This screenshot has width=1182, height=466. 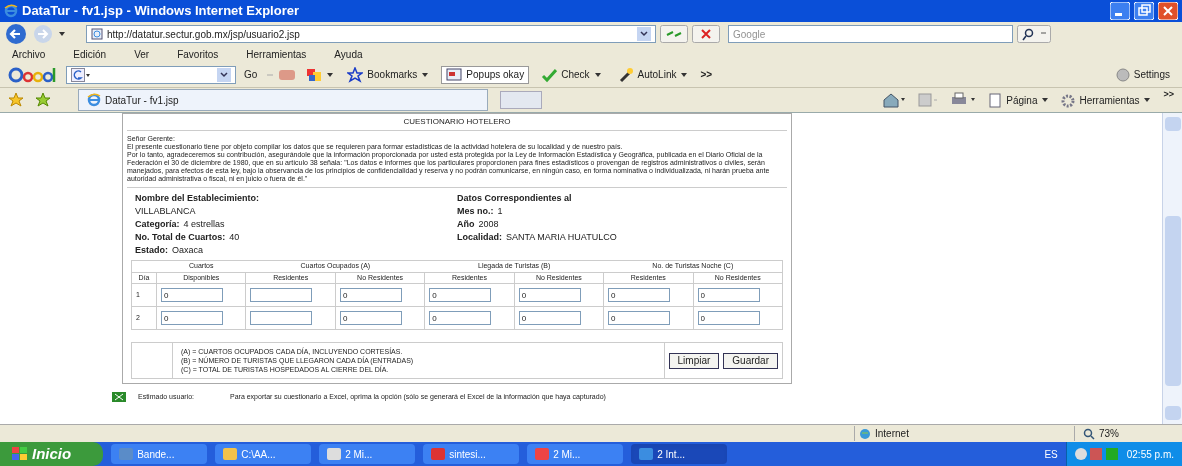 What do you see at coordinates (16, 34) in the screenshot?
I see `back-icon` at bounding box center [16, 34].